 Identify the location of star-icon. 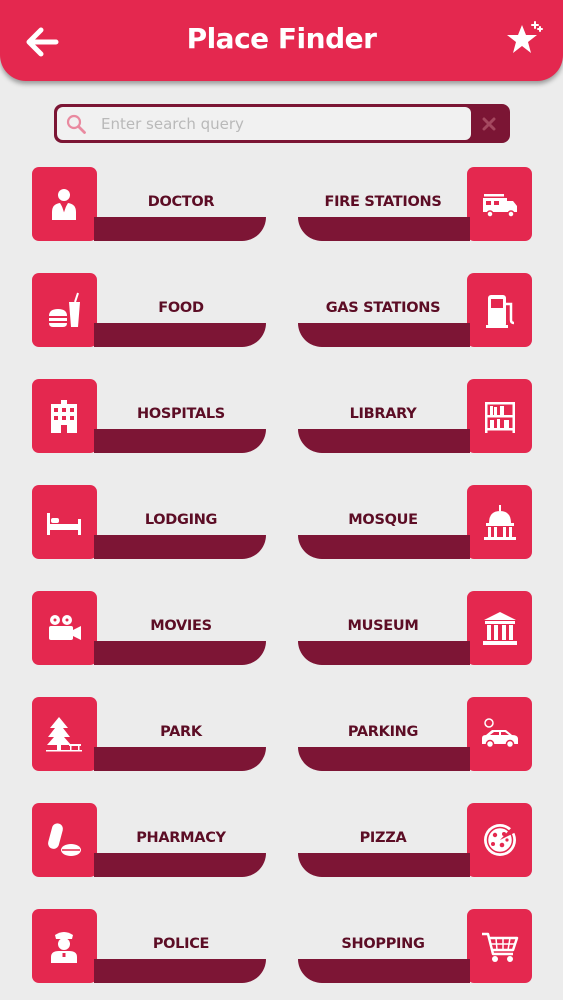
(525, 37).